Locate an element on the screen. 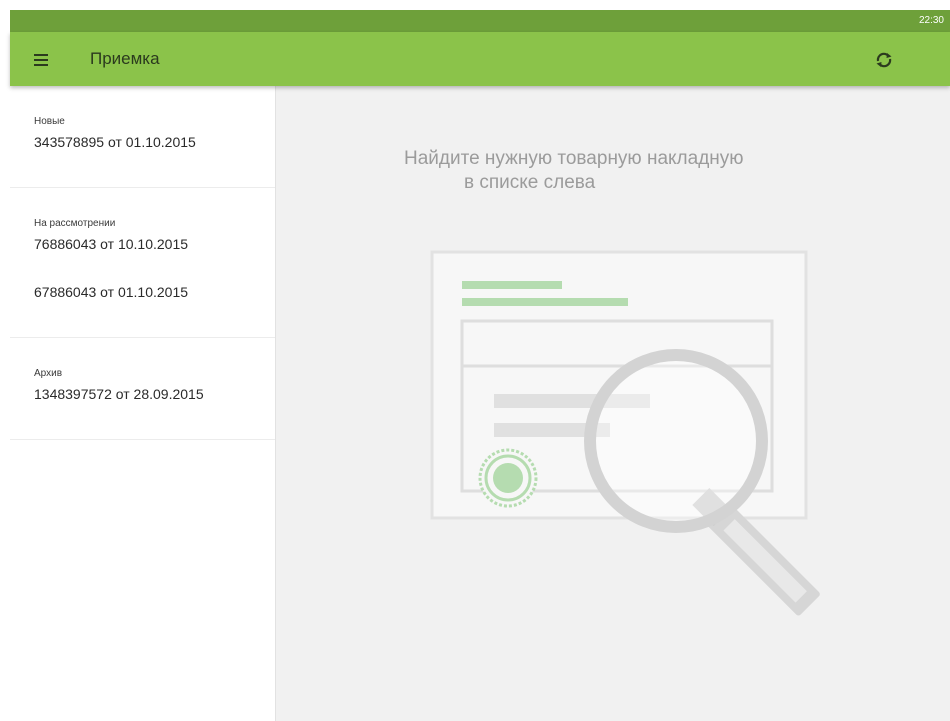 Image resolution: width=950 pixels, height=721 pixels. status-bar: 22:30 is located at coordinates (480, 21).